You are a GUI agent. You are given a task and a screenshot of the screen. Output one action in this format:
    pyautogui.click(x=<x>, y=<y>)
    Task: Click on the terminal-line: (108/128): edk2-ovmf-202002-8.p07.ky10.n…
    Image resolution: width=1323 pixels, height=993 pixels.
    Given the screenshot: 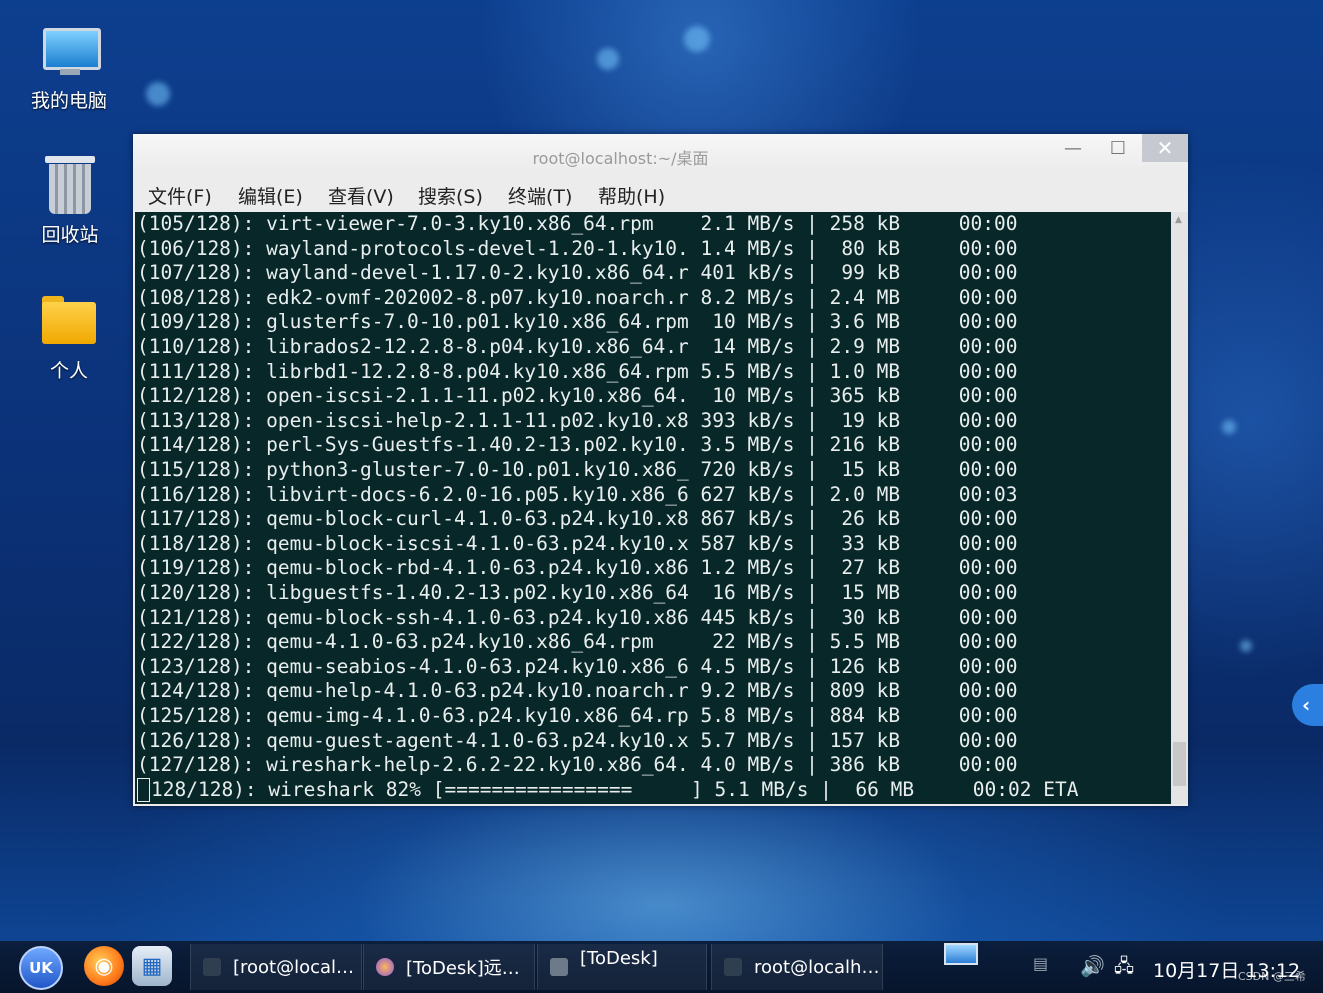 What is the action you would take?
    pyautogui.click(x=577, y=297)
    